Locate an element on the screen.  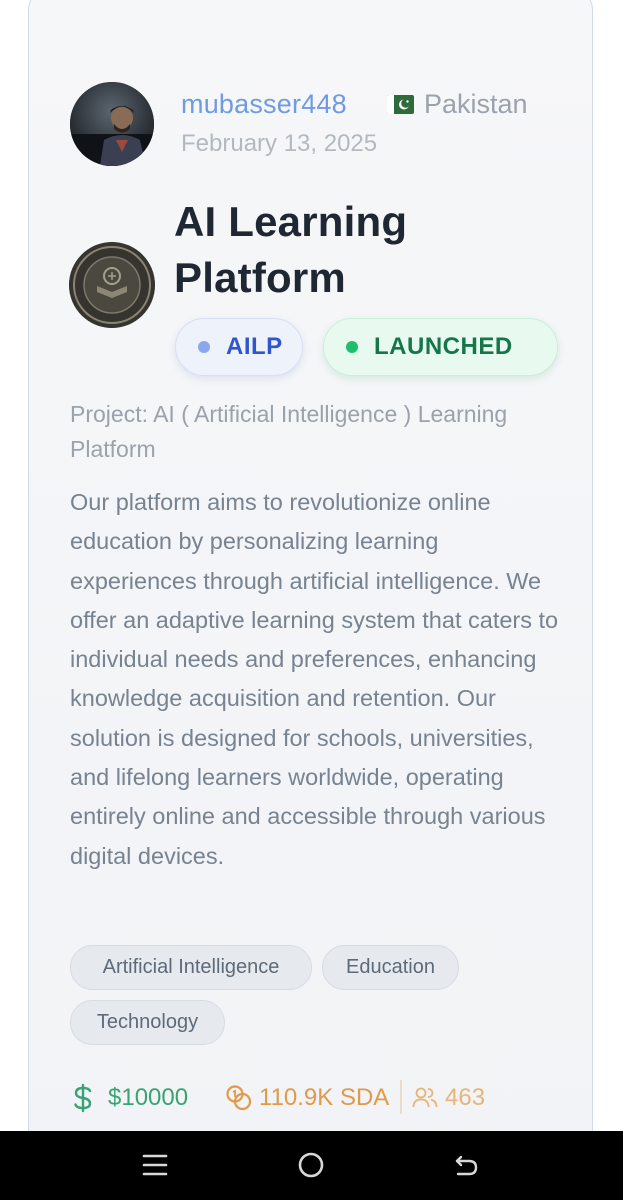
nav-back-button is located at coordinates (467, 1165).